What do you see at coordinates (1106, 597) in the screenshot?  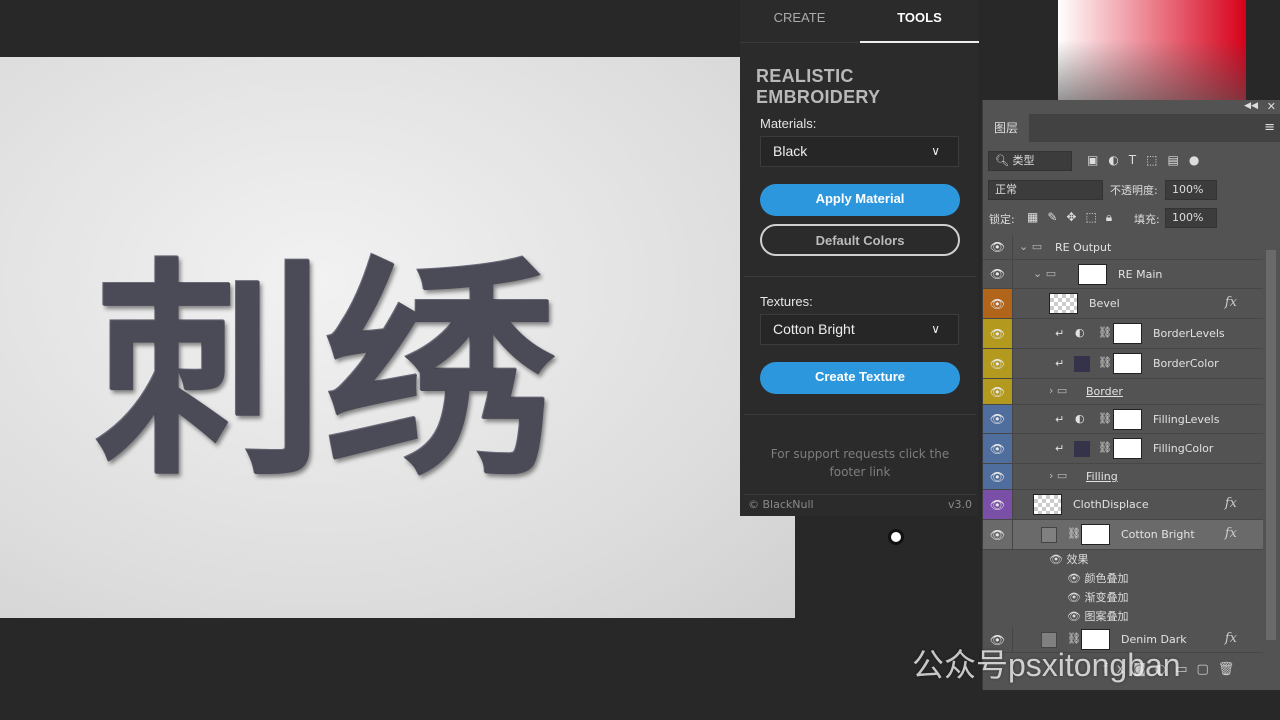 I see `effect-name: 渐变叠加` at bounding box center [1106, 597].